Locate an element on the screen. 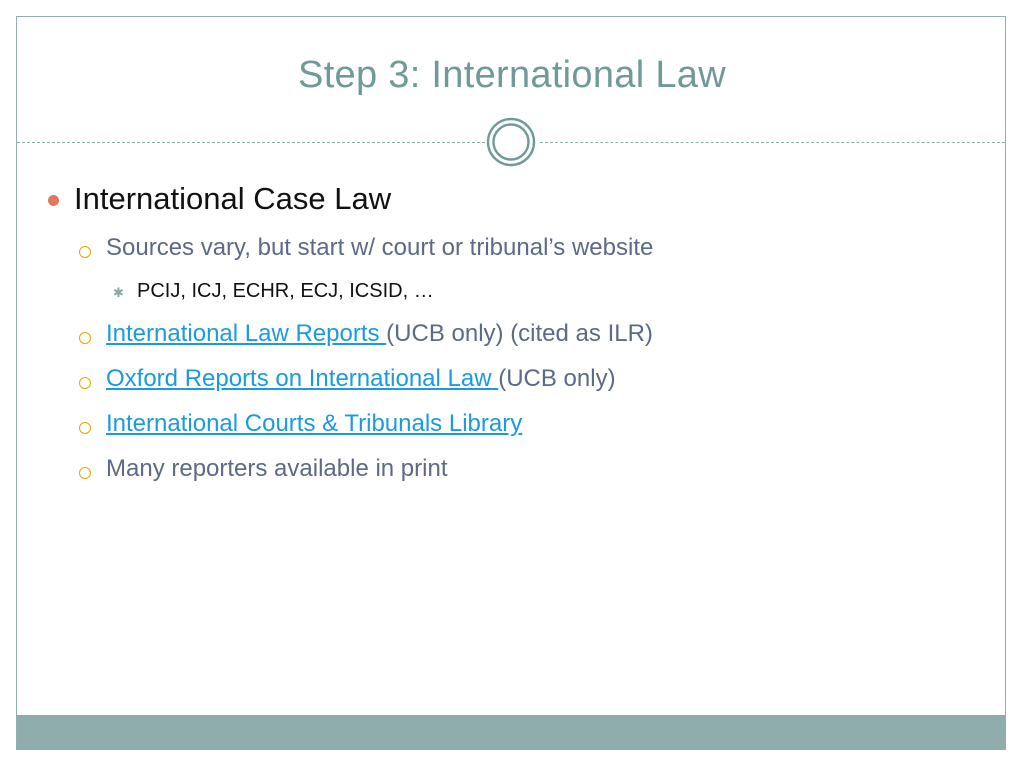 The height and width of the screenshot is (768, 1024). star-icon: ✱ is located at coordinates (118, 292).